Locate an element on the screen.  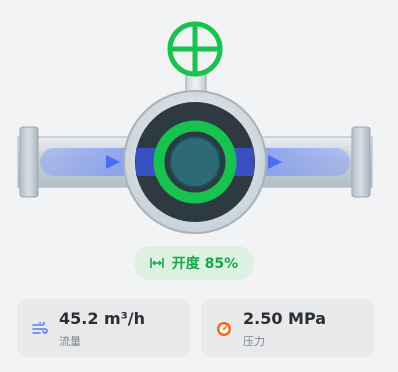
pressure-label: 压力 is located at coordinates (254, 341).